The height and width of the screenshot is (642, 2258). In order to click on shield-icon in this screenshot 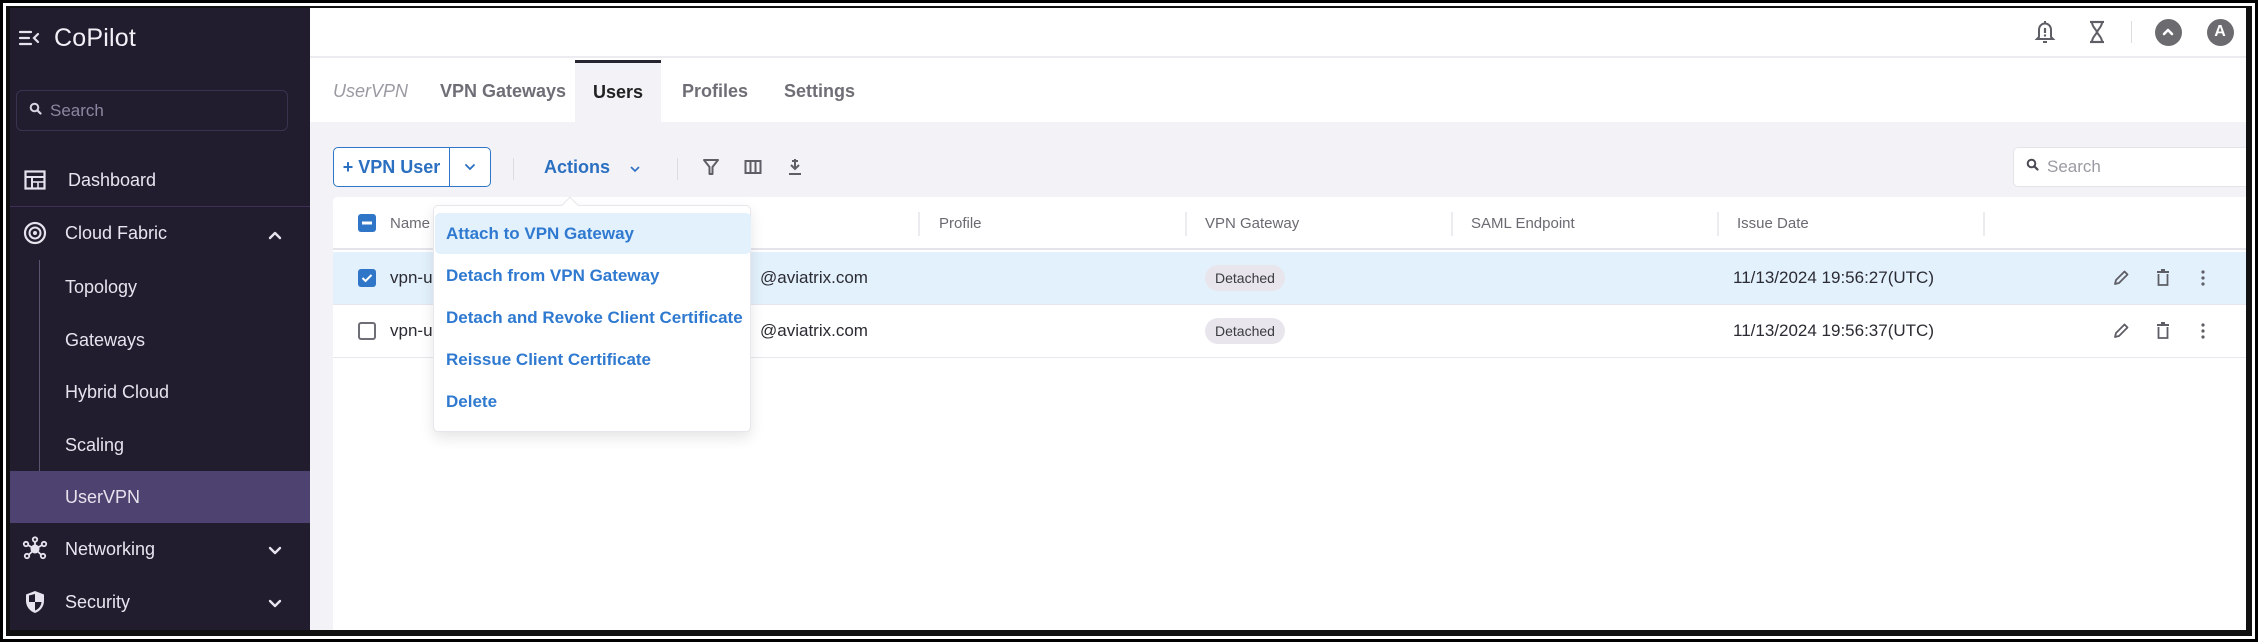, I will do `click(35, 602)`.